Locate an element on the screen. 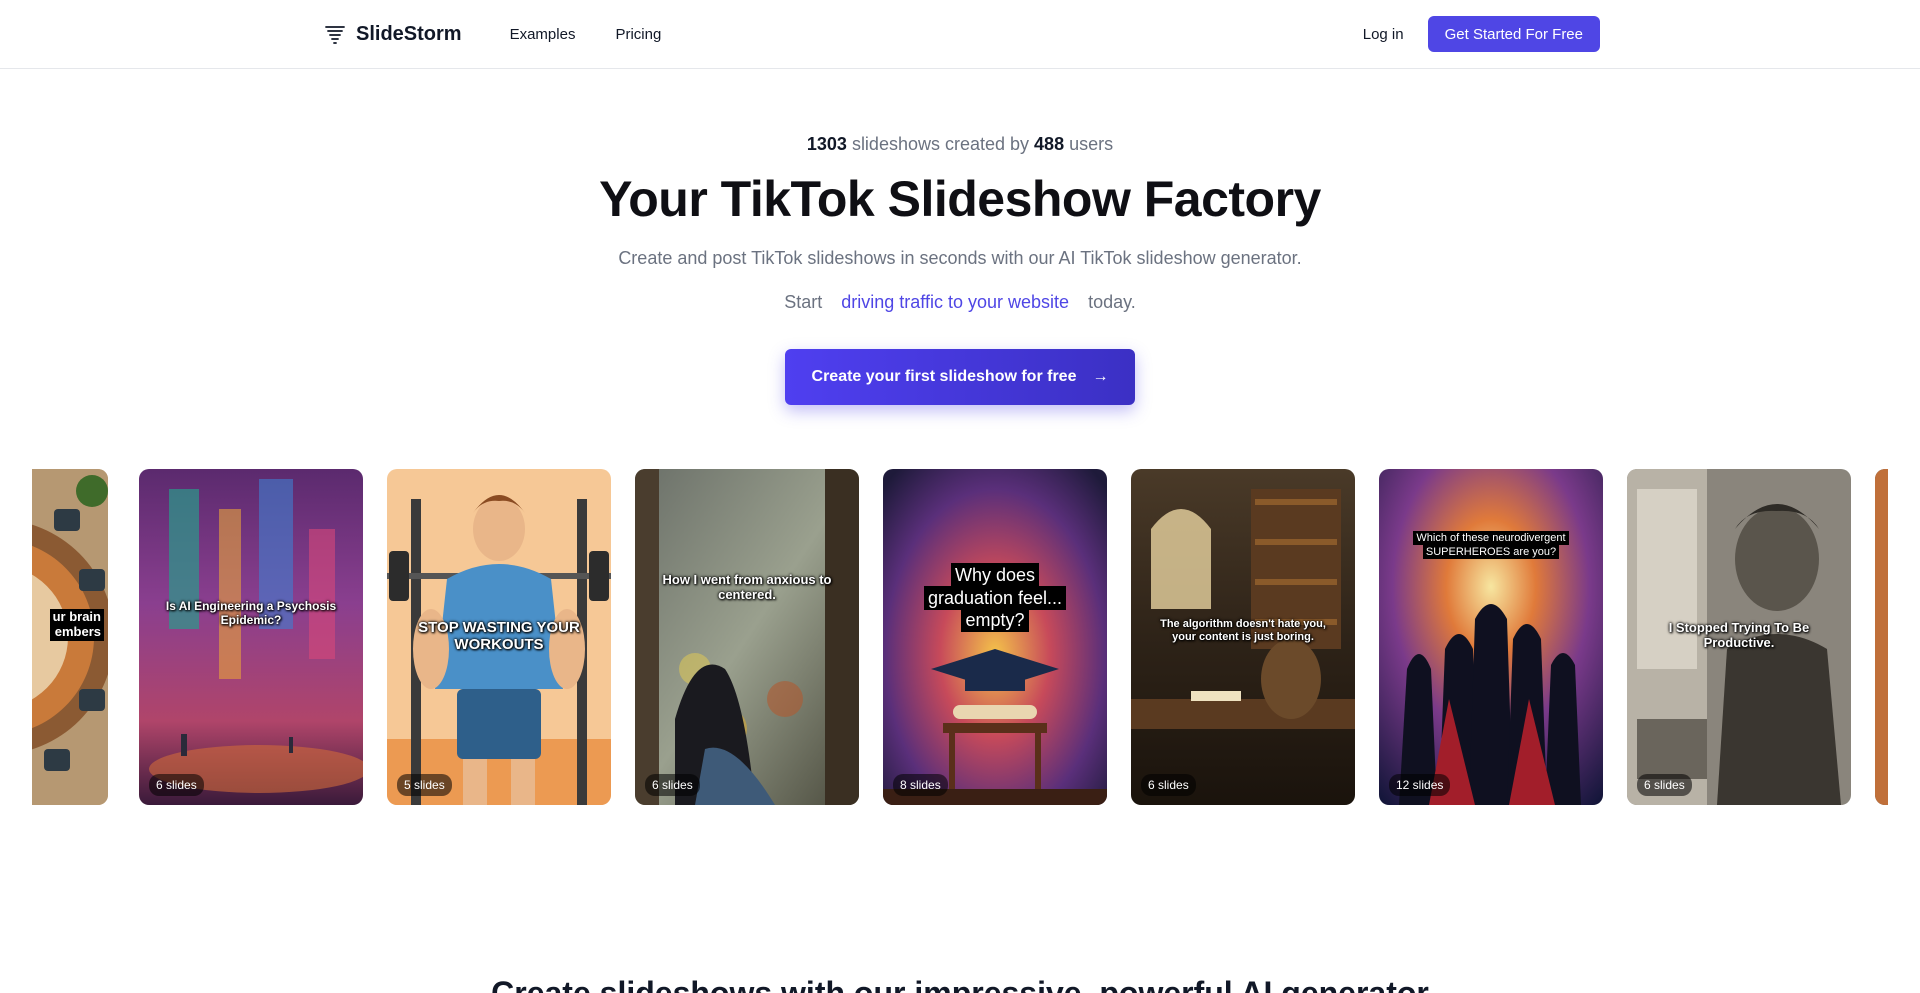  card-illustration-superheroes is located at coordinates (1491, 637).